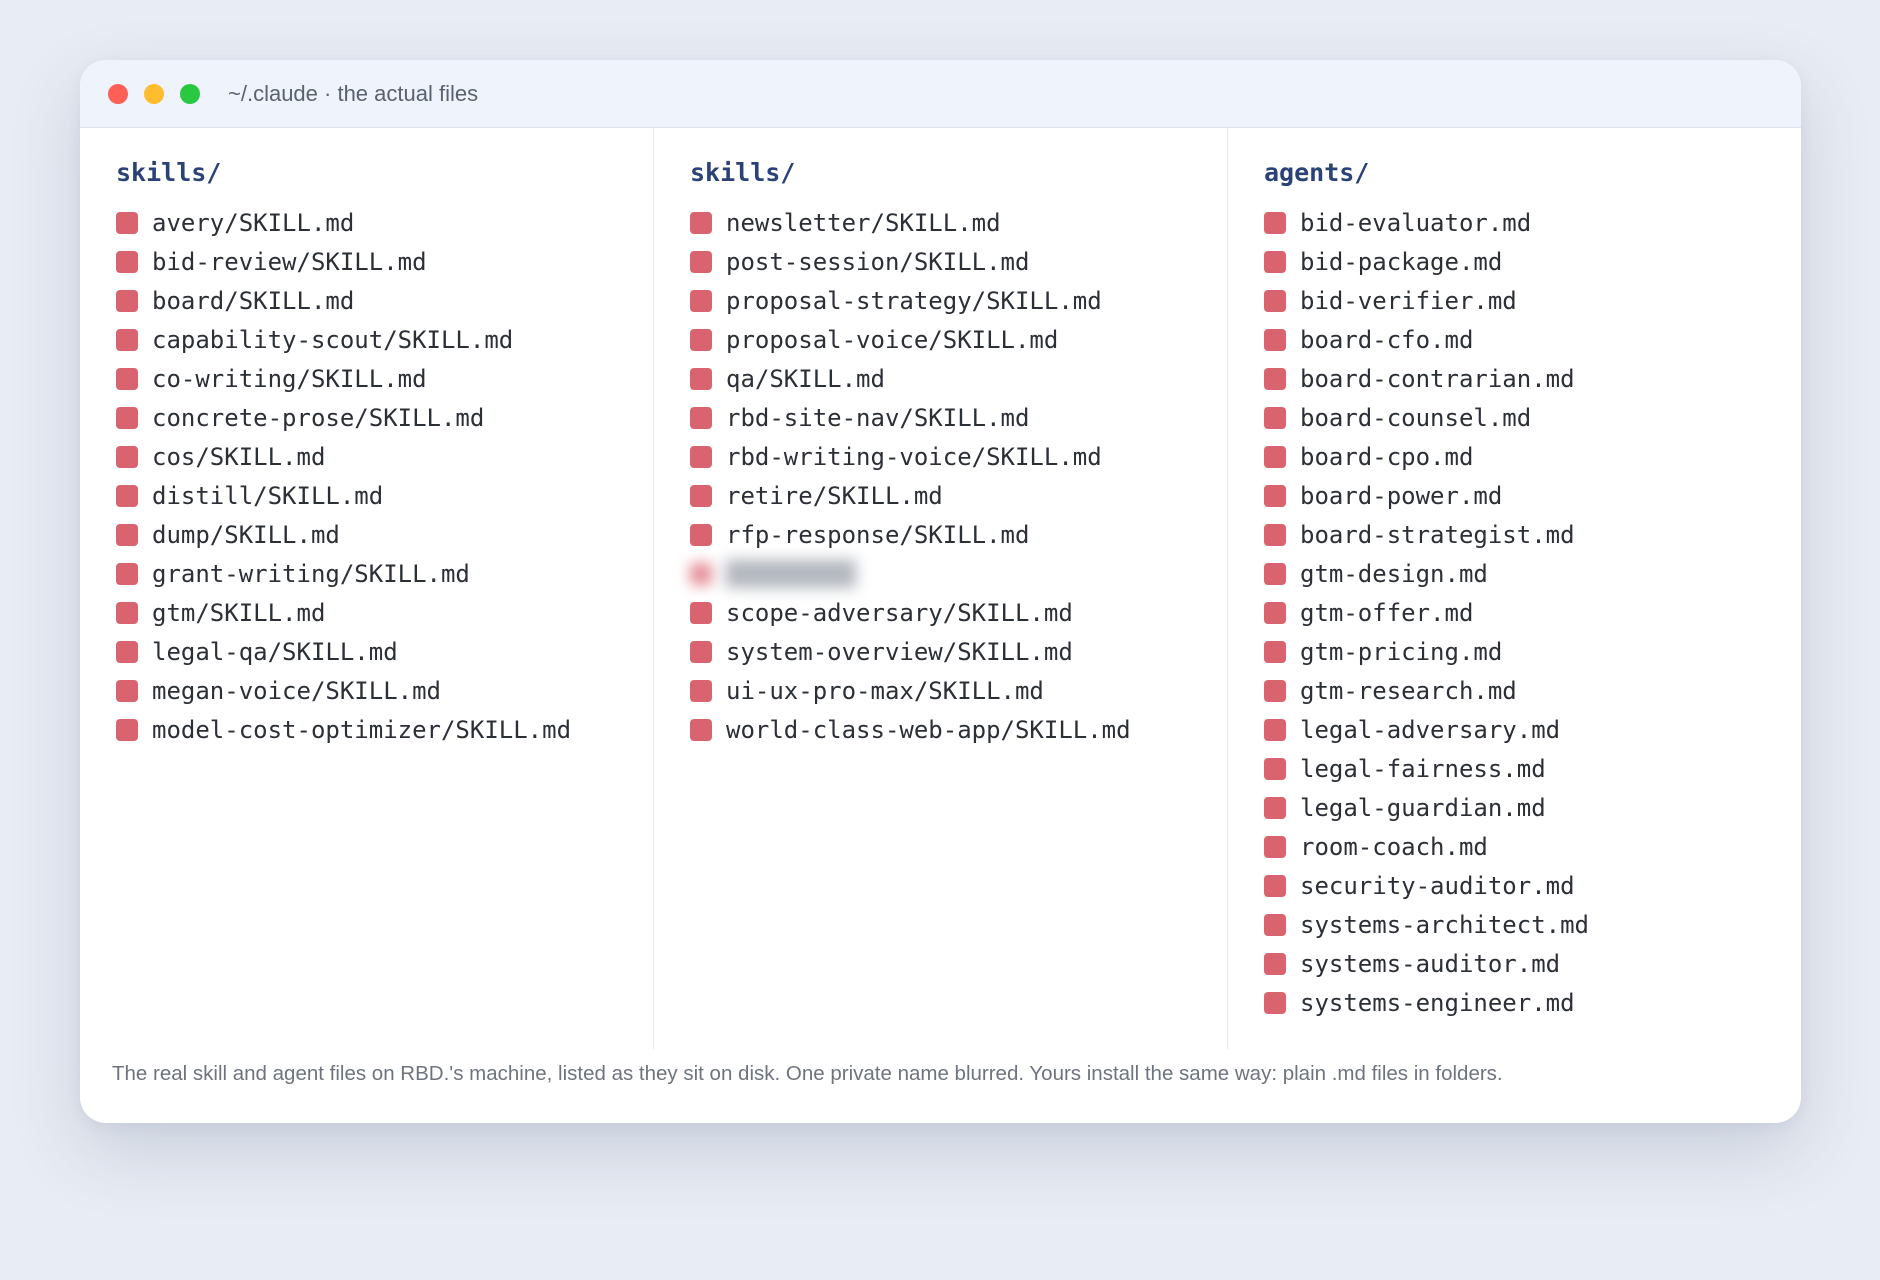 Image resolution: width=1880 pixels, height=1280 pixels. I want to click on file-item: rfp-response/SKILL.md, so click(958, 534).